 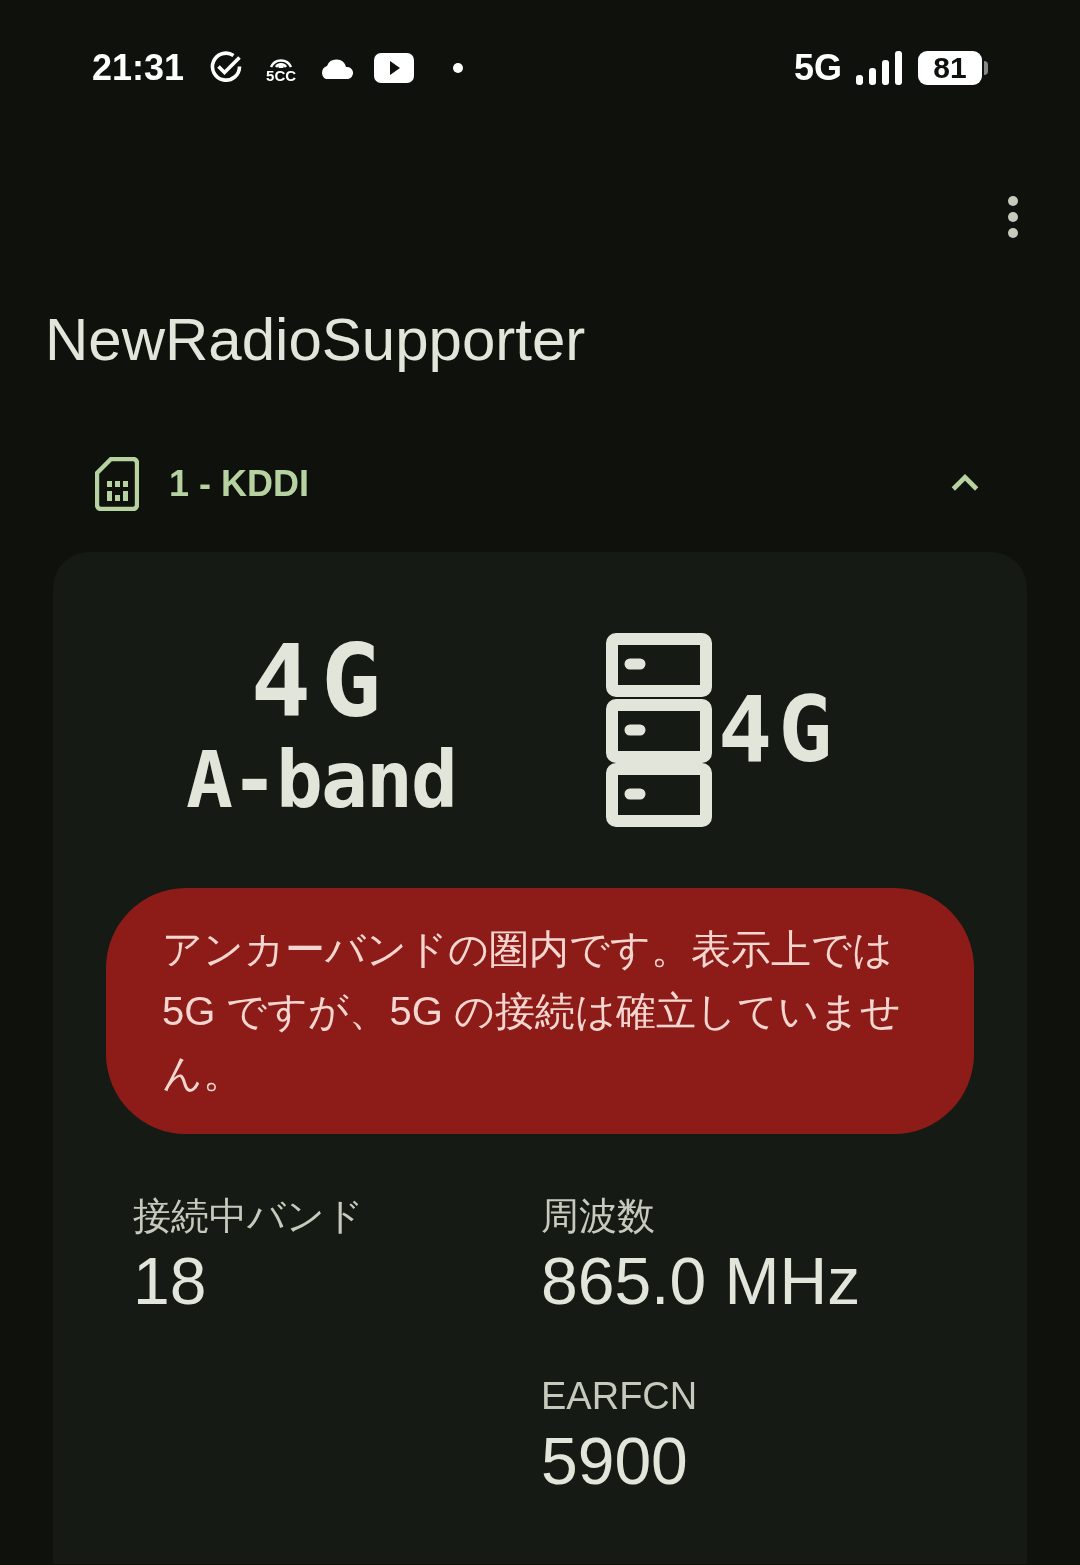 What do you see at coordinates (281, 67) in the screenshot?
I see `broadcast-badge: 5CC` at bounding box center [281, 67].